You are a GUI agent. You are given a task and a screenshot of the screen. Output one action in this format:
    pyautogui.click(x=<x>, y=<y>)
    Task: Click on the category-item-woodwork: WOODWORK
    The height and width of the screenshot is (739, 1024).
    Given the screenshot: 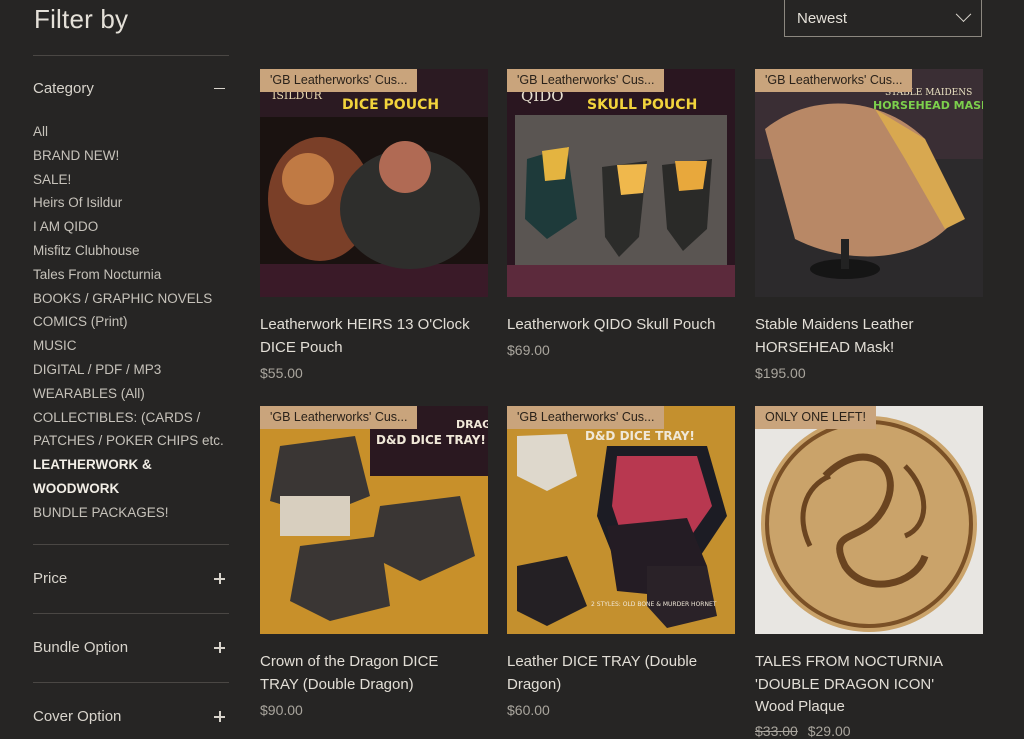 What is the action you would take?
    pyautogui.click(x=133, y=489)
    